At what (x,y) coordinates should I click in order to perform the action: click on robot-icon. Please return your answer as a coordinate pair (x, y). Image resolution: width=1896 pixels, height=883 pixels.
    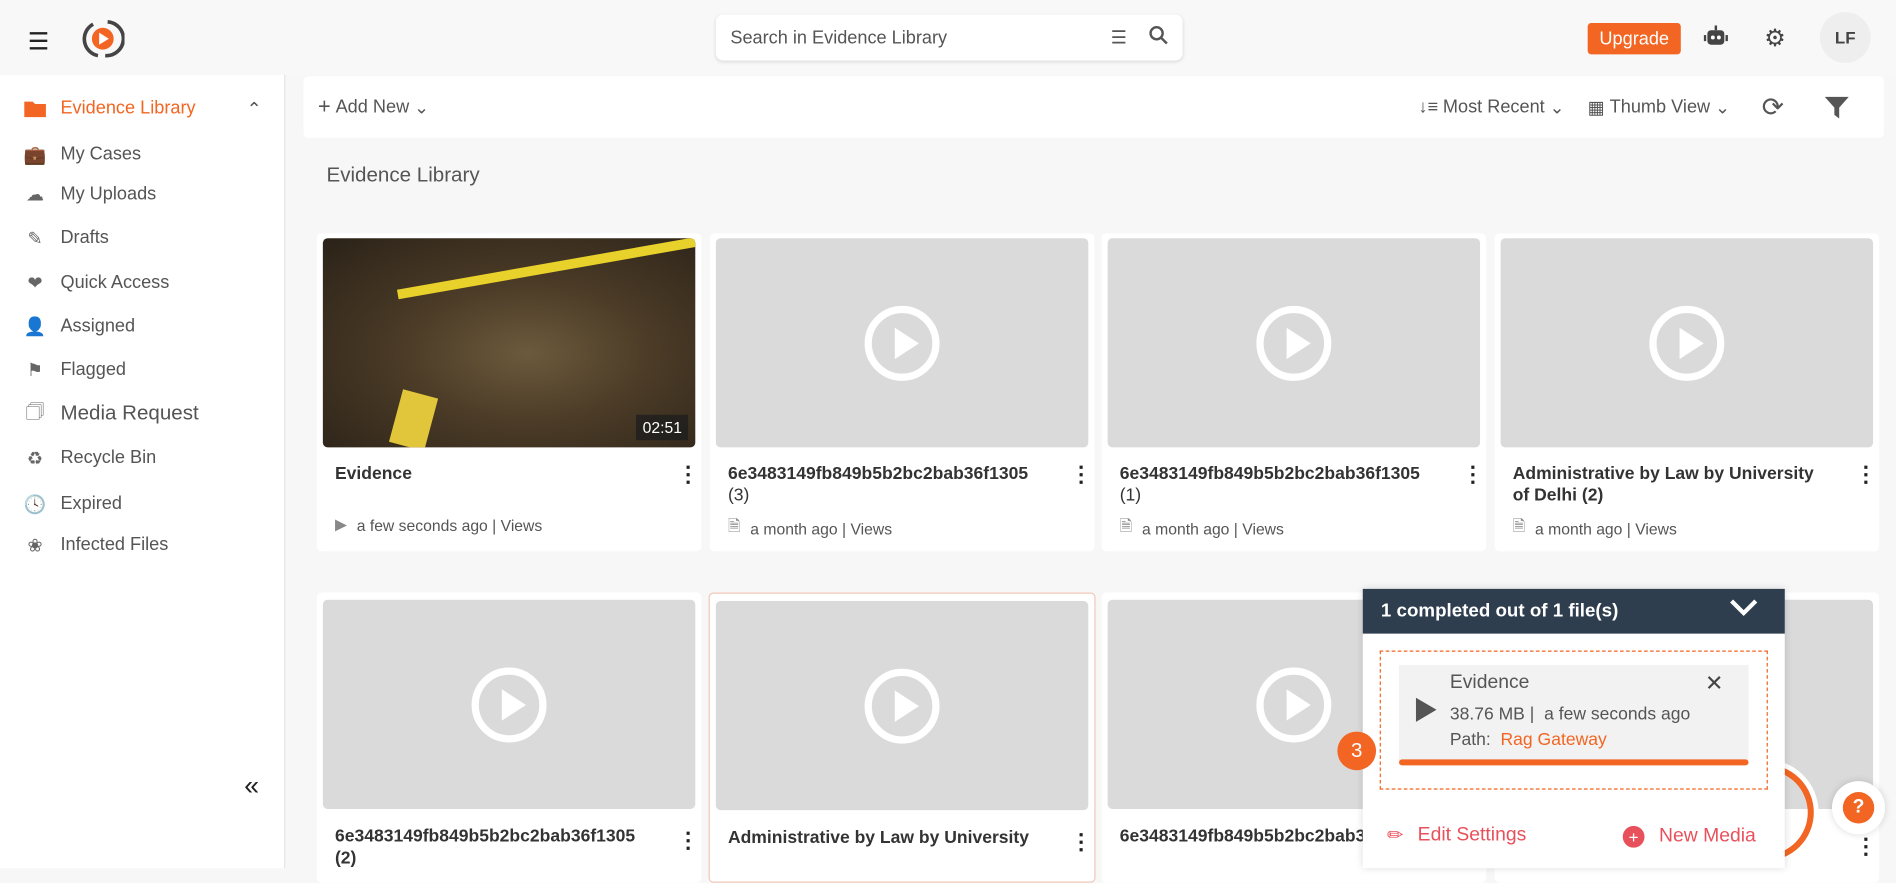
    Looking at the image, I should click on (1715, 39).